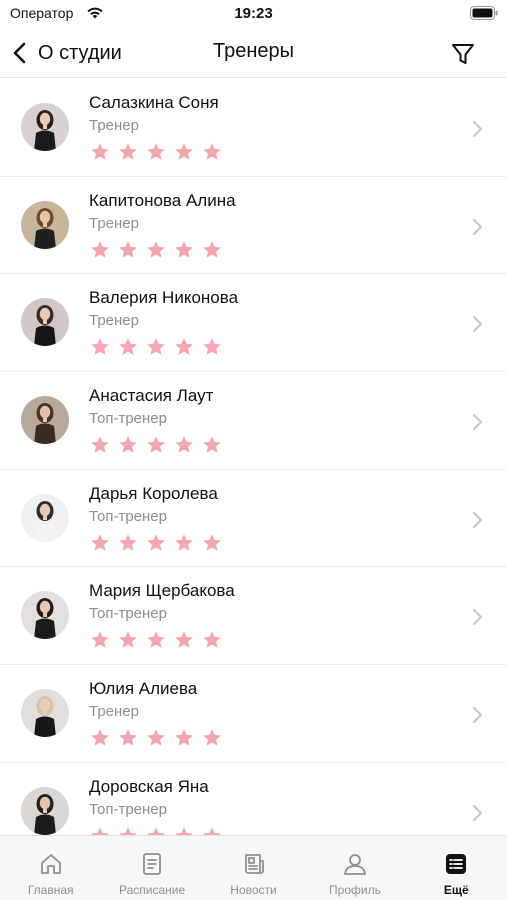  Describe the element at coordinates (153, 493) in the screenshot. I see `trainer-name: Дарья Королева` at that location.